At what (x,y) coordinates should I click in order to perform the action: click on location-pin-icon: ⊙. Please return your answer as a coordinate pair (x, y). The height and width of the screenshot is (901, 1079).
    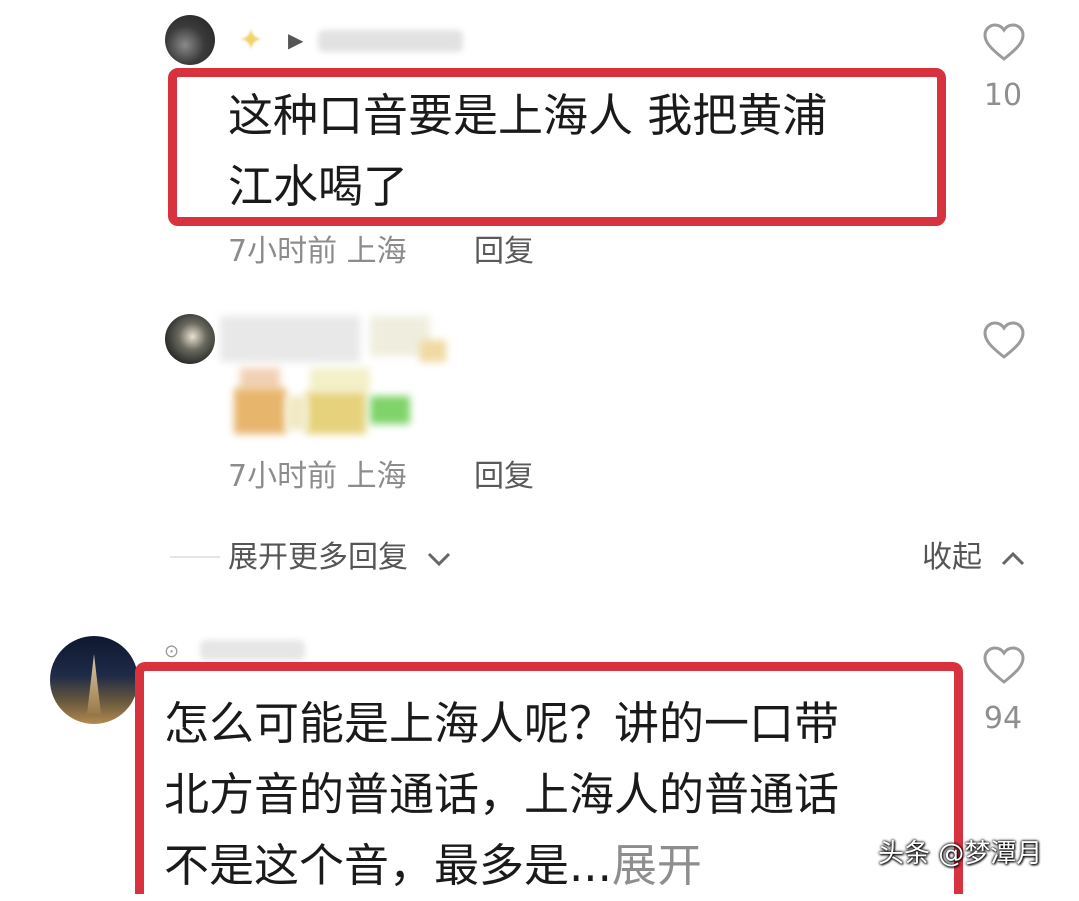
    Looking at the image, I should click on (172, 651).